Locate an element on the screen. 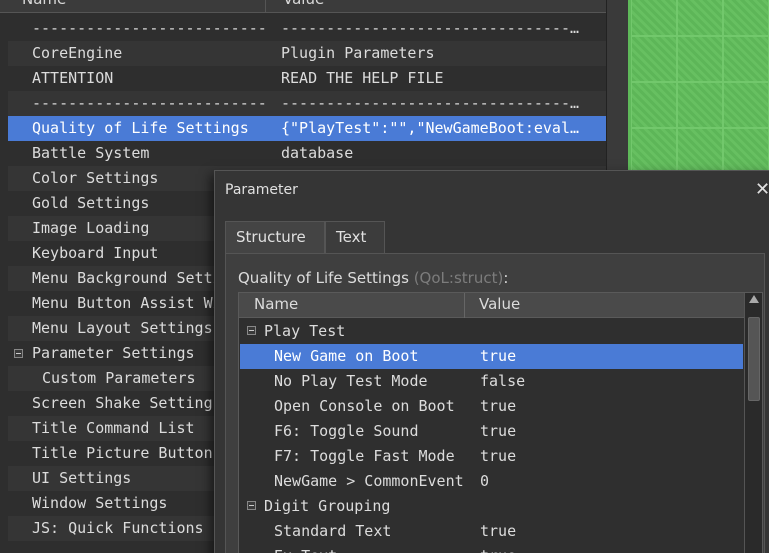 This screenshot has width=769, height=553. scroll-up-icon is located at coordinates (754, 299).